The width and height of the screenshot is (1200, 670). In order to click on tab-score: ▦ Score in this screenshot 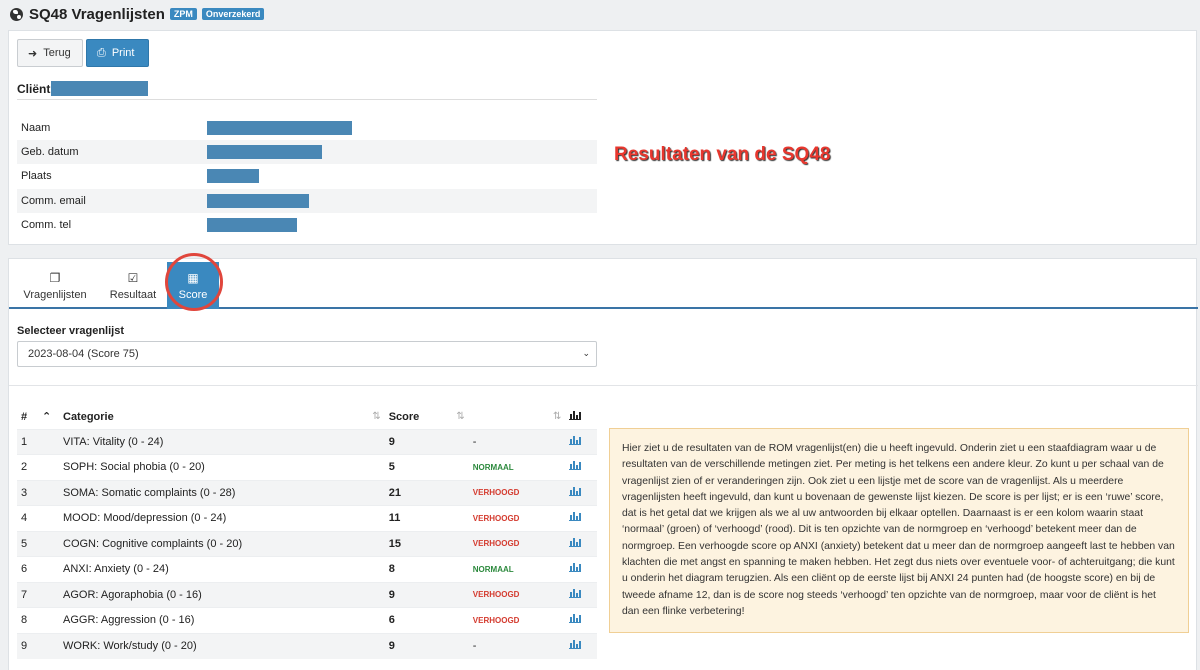, I will do `click(193, 285)`.